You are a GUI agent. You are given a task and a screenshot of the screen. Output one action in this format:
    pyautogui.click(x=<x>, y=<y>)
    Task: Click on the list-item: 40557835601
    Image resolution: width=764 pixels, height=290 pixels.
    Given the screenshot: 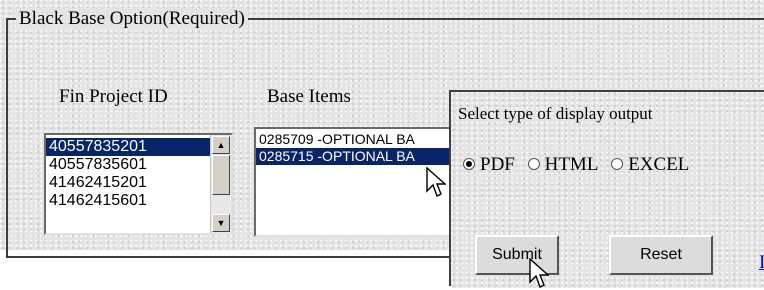 What is the action you would take?
    pyautogui.click(x=138, y=165)
    